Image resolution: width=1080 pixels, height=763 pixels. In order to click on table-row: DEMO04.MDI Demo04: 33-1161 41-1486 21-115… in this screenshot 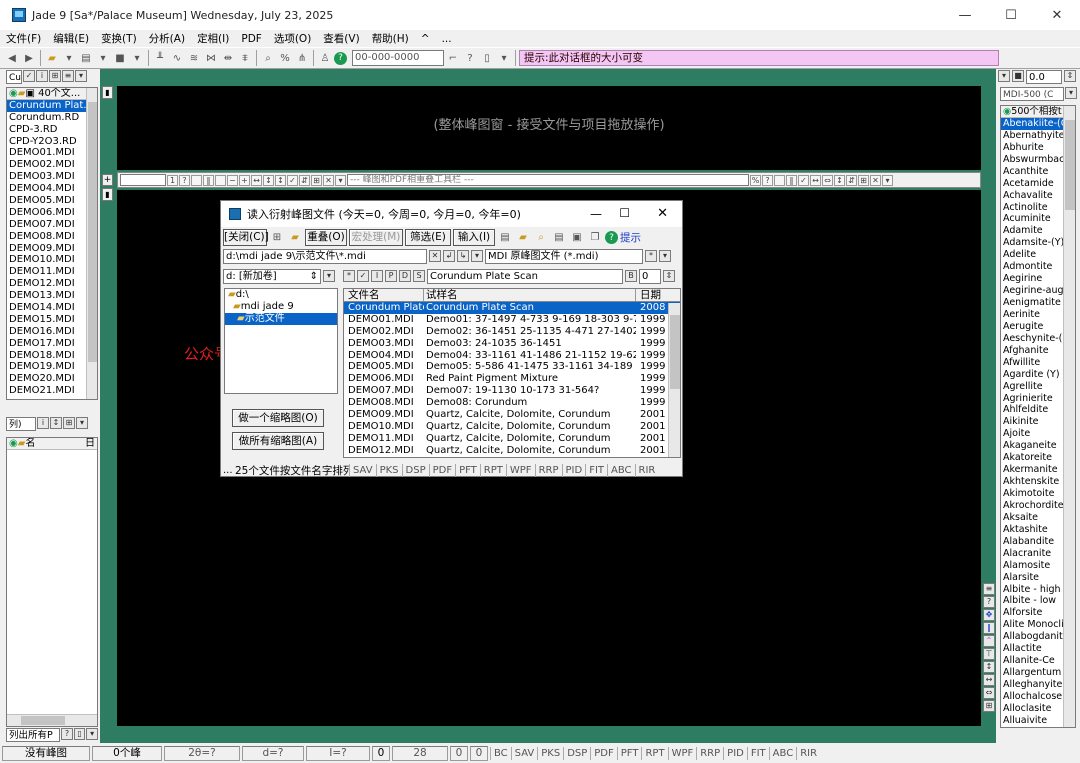, I will do `click(512, 356)`.